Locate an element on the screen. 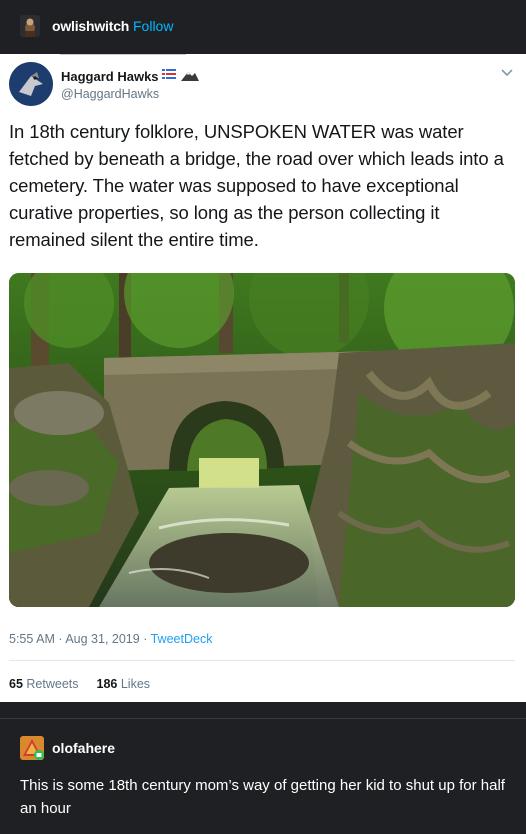 Image resolution: width=526 pixels, height=834 pixels. reblog-avatar is located at coordinates (32, 748).